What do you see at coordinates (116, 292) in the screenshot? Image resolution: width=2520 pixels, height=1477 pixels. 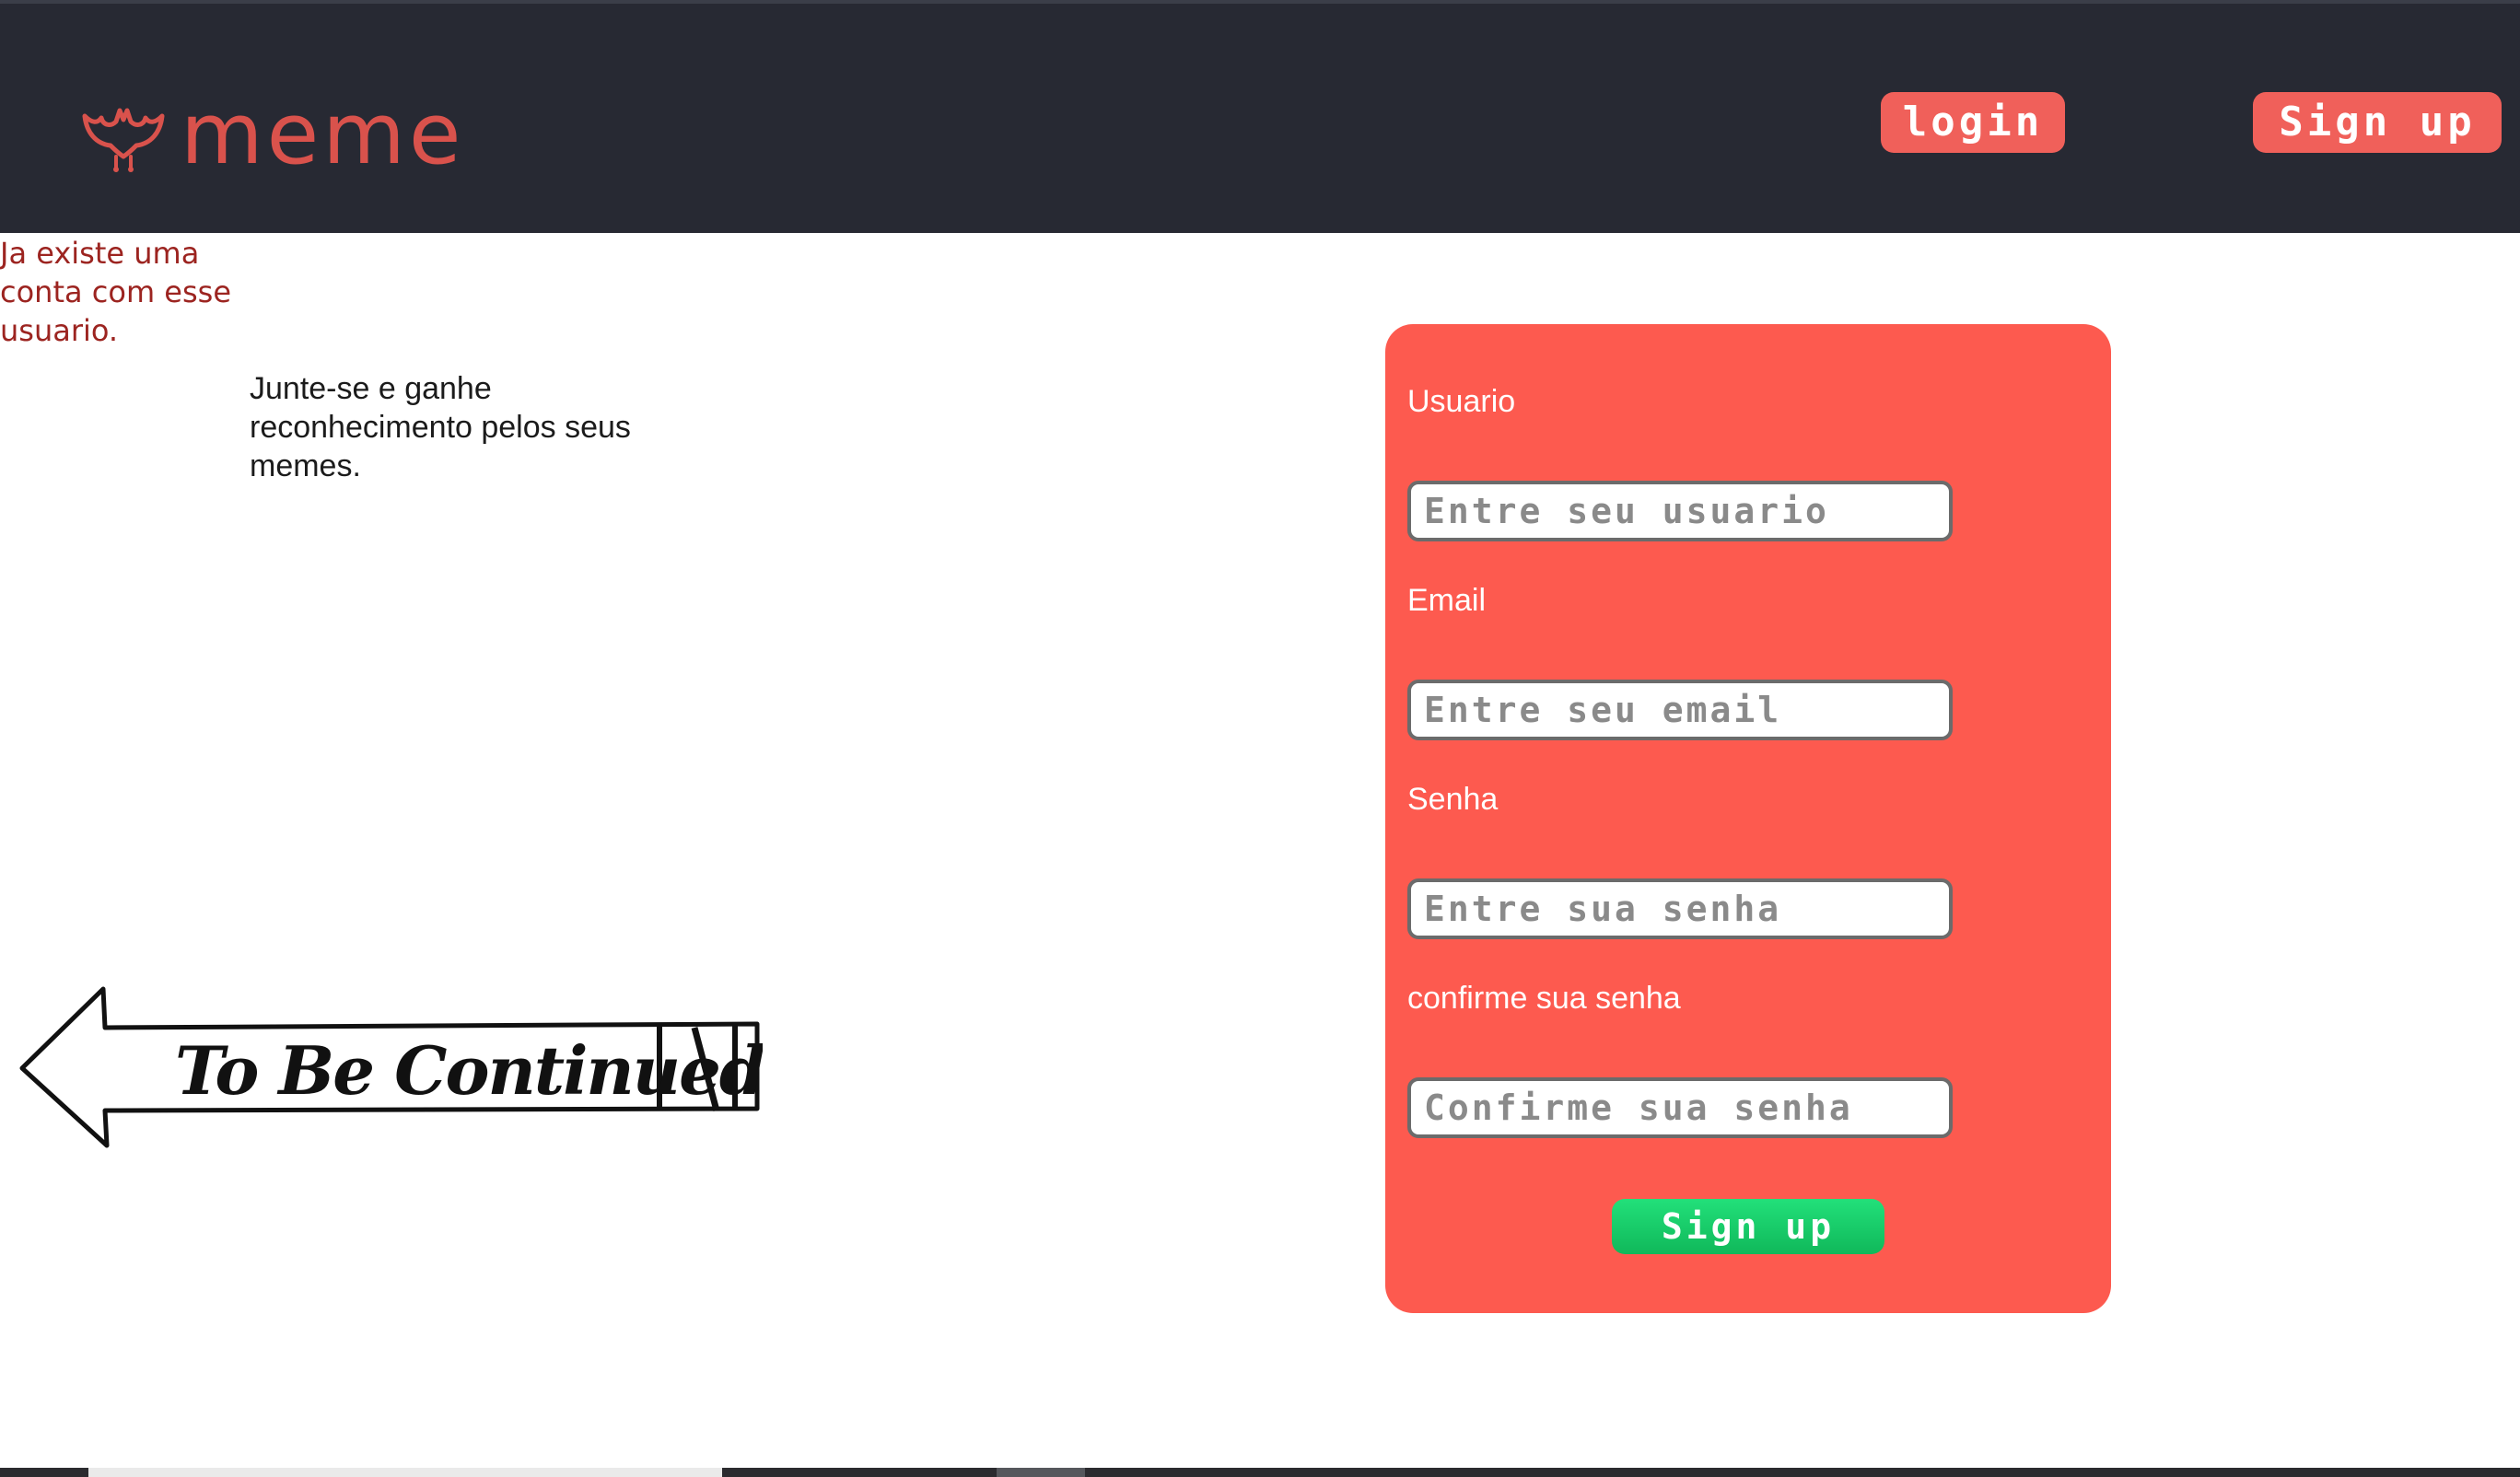 I see `error-message: Ja existe uma conta com esse usuario.` at bounding box center [116, 292].